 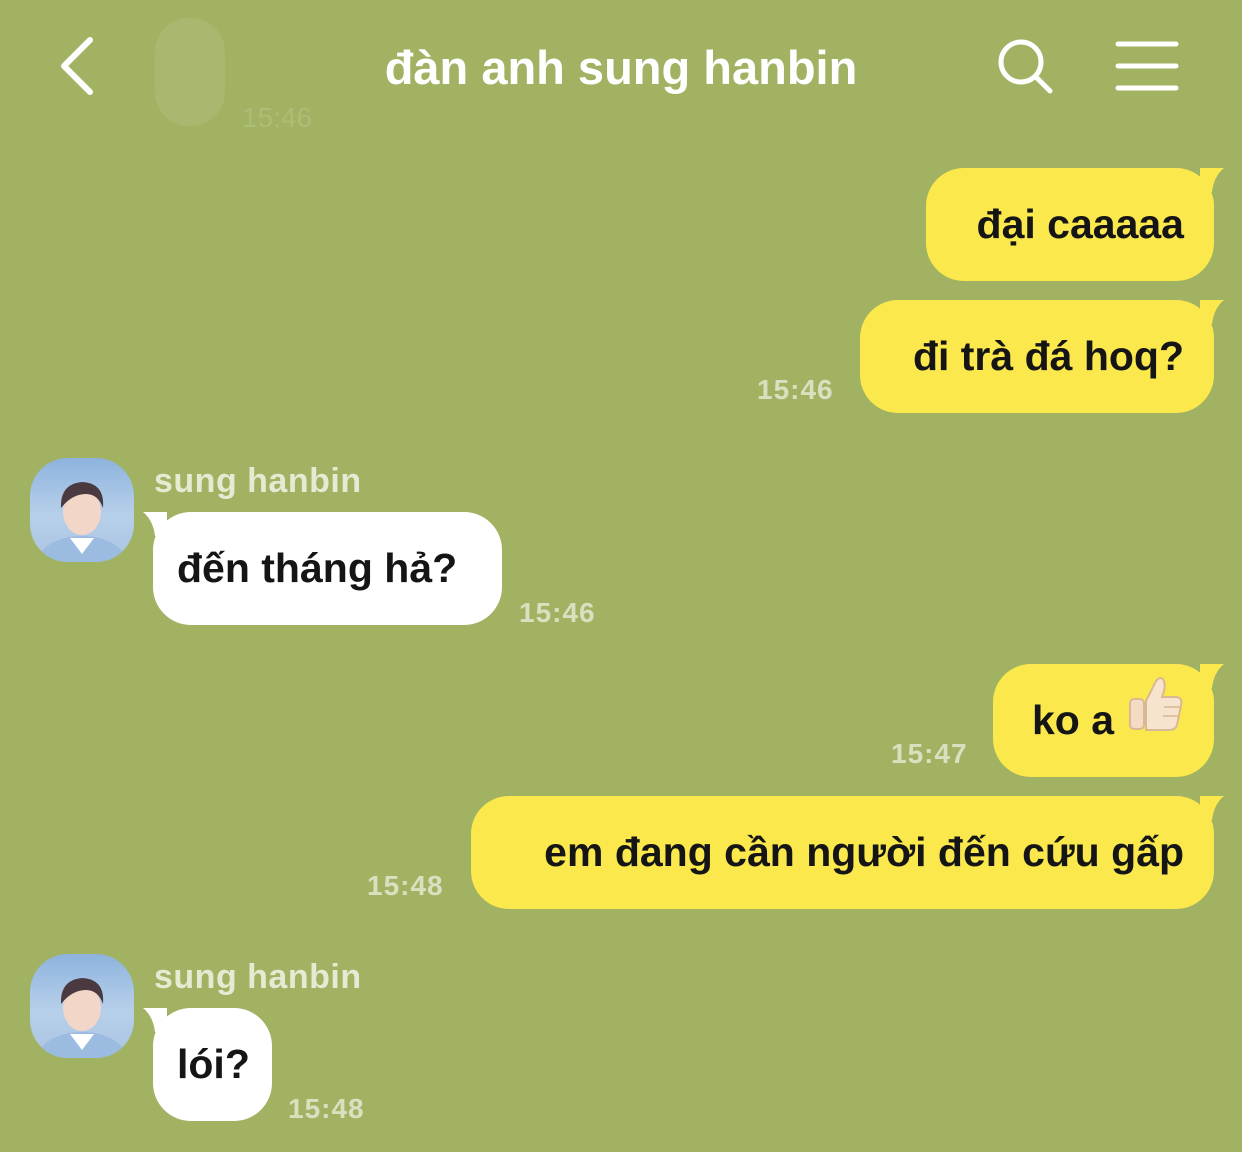 I want to click on menu-icon, so click(x=1147, y=66).